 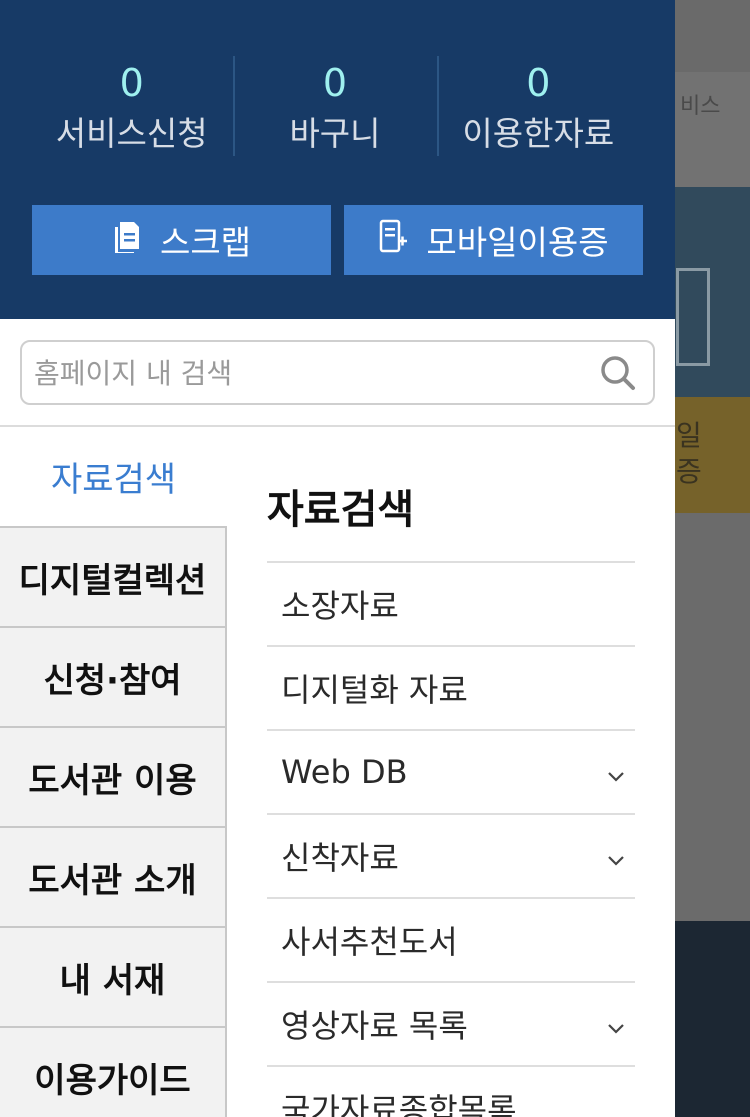 I want to click on submenu-item-holdings: 소장자료, so click(x=451, y=603).